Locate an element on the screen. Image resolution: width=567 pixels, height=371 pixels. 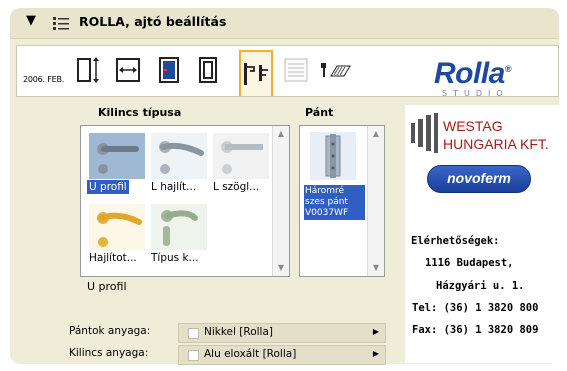
hinge-list-scrollbar: ▲ ▼ is located at coordinates (375, 201).